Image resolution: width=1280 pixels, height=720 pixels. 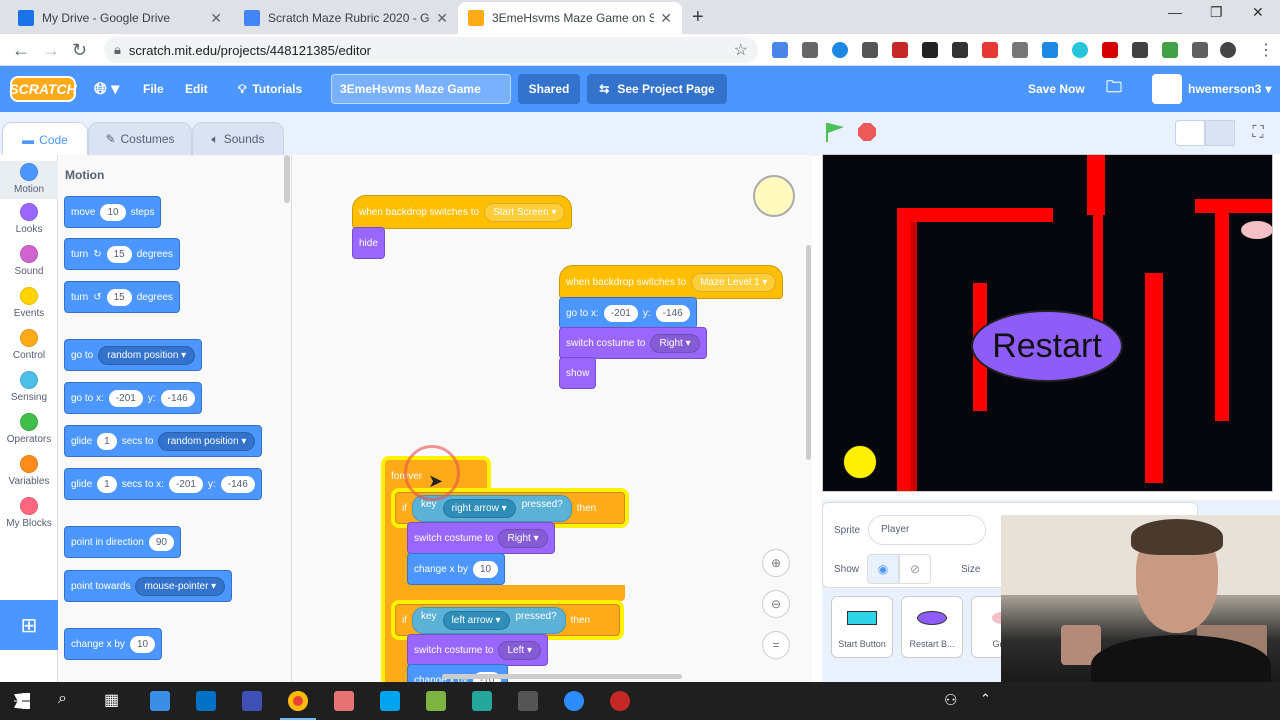 I want to click on category-motion: Motion, so click(x=29, y=180).